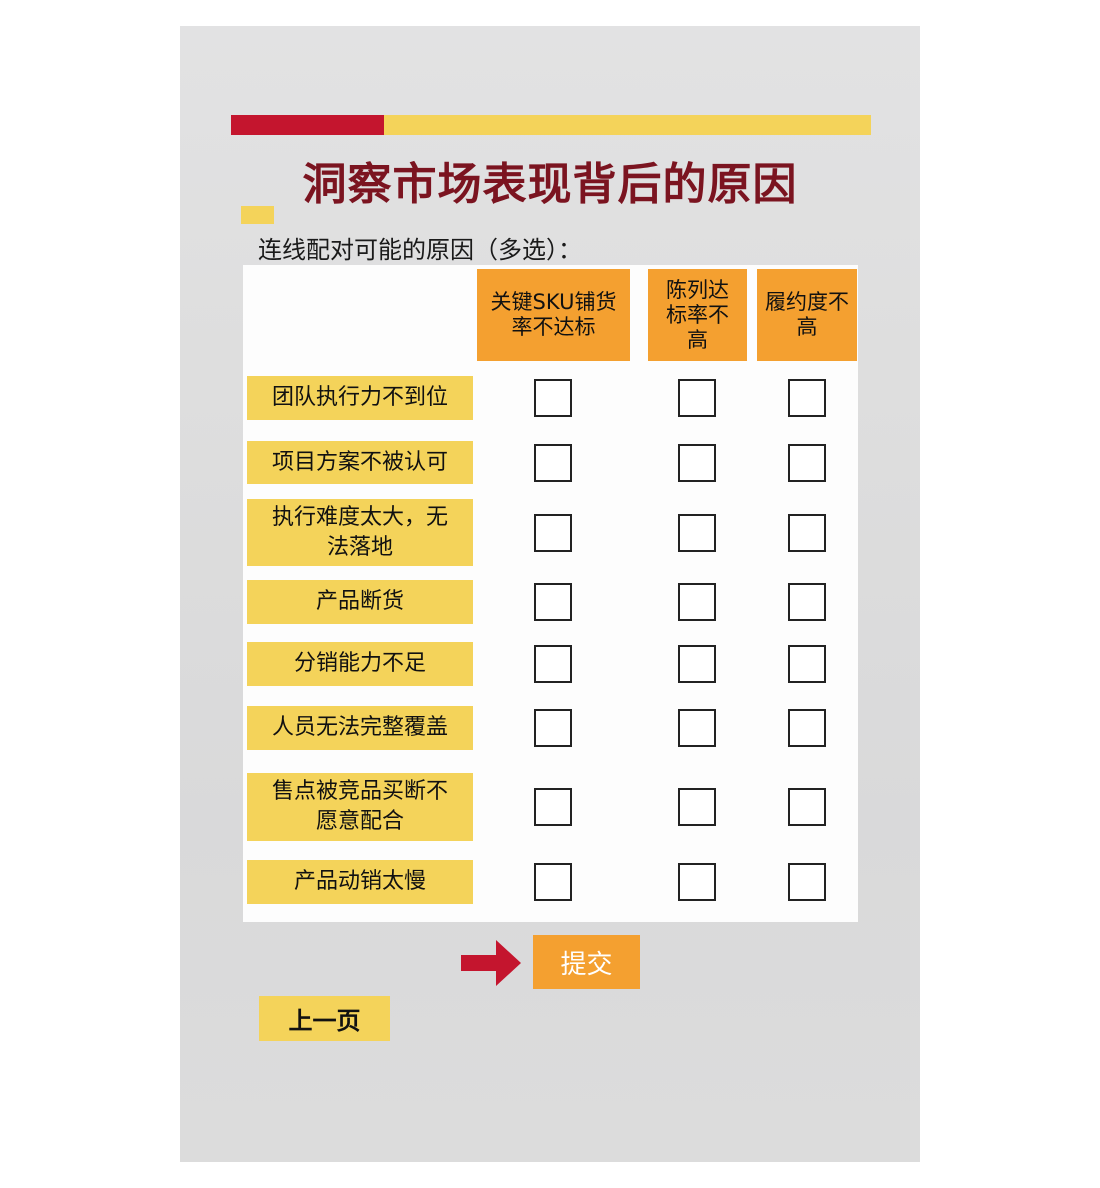 The height and width of the screenshot is (1188, 1100). I want to click on row-label: 执行难度太大，无法落地, so click(360, 532).